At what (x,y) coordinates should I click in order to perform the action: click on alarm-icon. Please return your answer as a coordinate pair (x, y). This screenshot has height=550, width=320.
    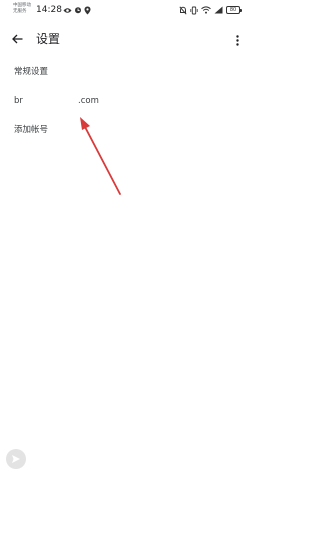
    Looking at the image, I should click on (78, 10).